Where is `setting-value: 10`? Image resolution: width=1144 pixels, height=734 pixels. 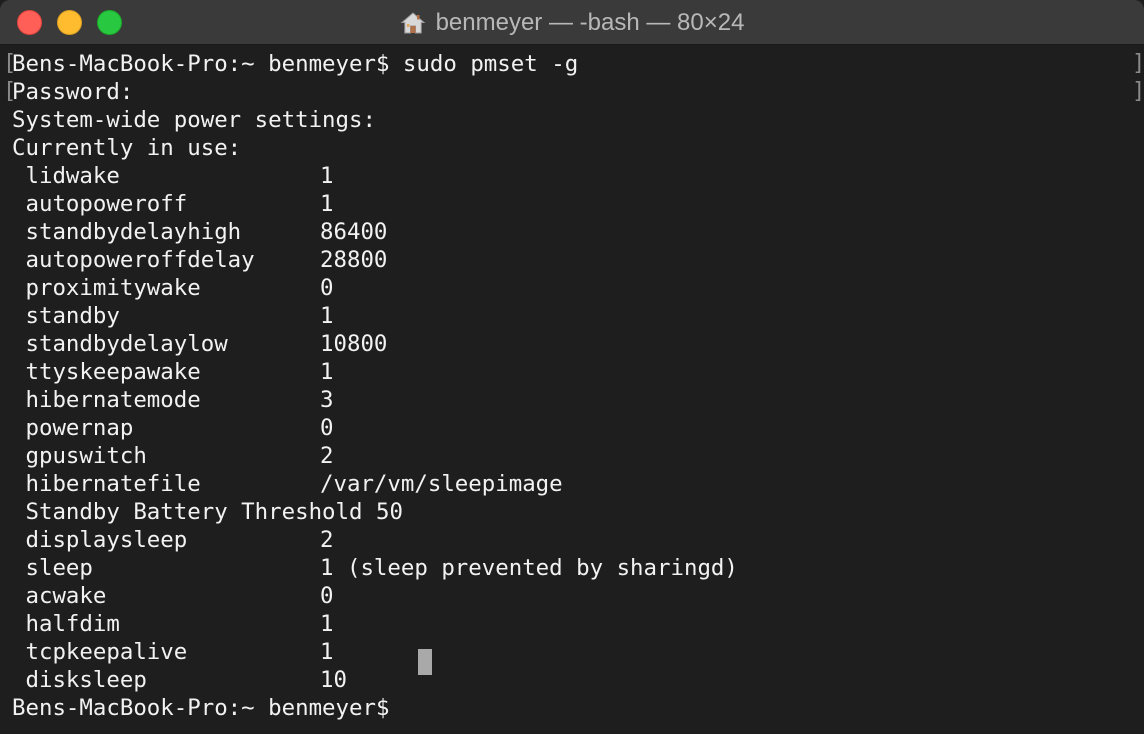 setting-value: 10 is located at coordinates (333, 680).